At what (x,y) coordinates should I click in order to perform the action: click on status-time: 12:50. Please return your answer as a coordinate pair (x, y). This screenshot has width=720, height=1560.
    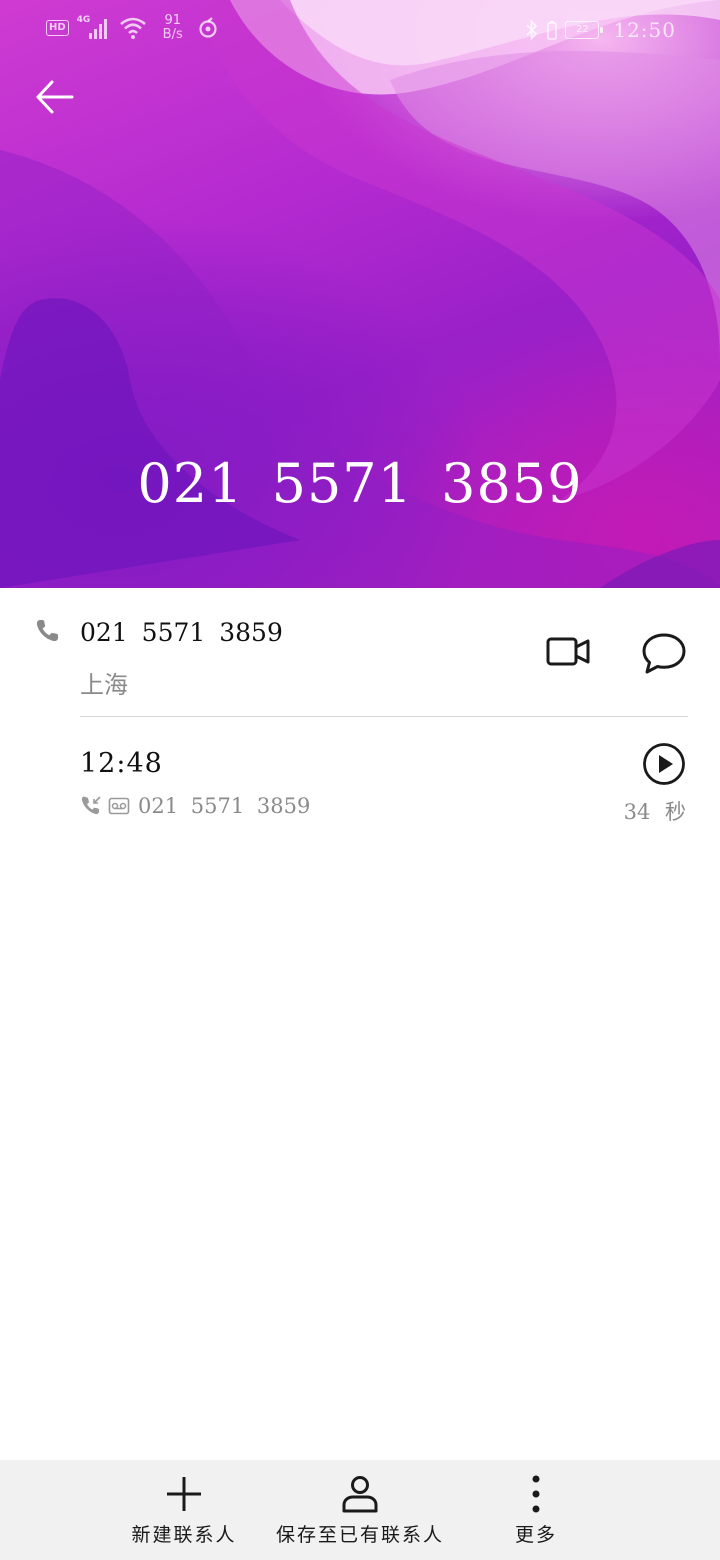
    Looking at the image, I should click on (644, 30).